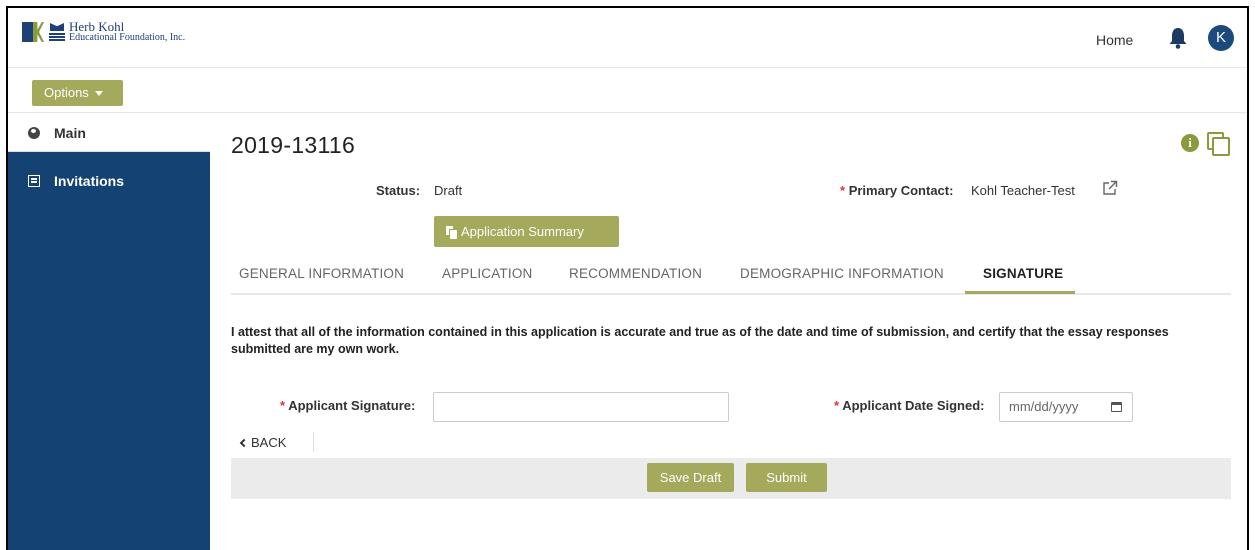 This screenshot has width=1255, height=550. What do you see at coordinates (1221, 38) in the screenshot?
I see `user-avatar: K` at bounding box center [1221, 38].